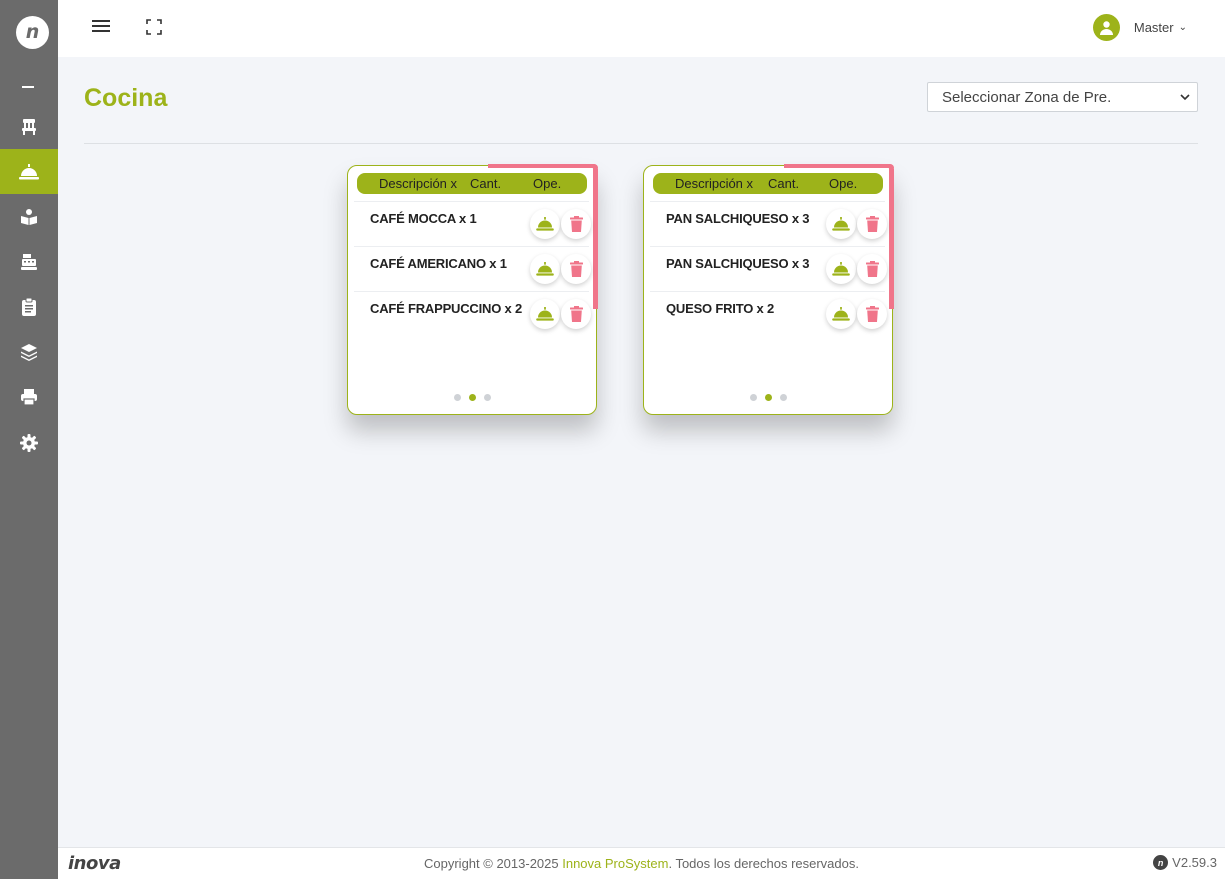  I want to click on zone-select: Seleccionar Zona de Pre., so click(1062, 97).